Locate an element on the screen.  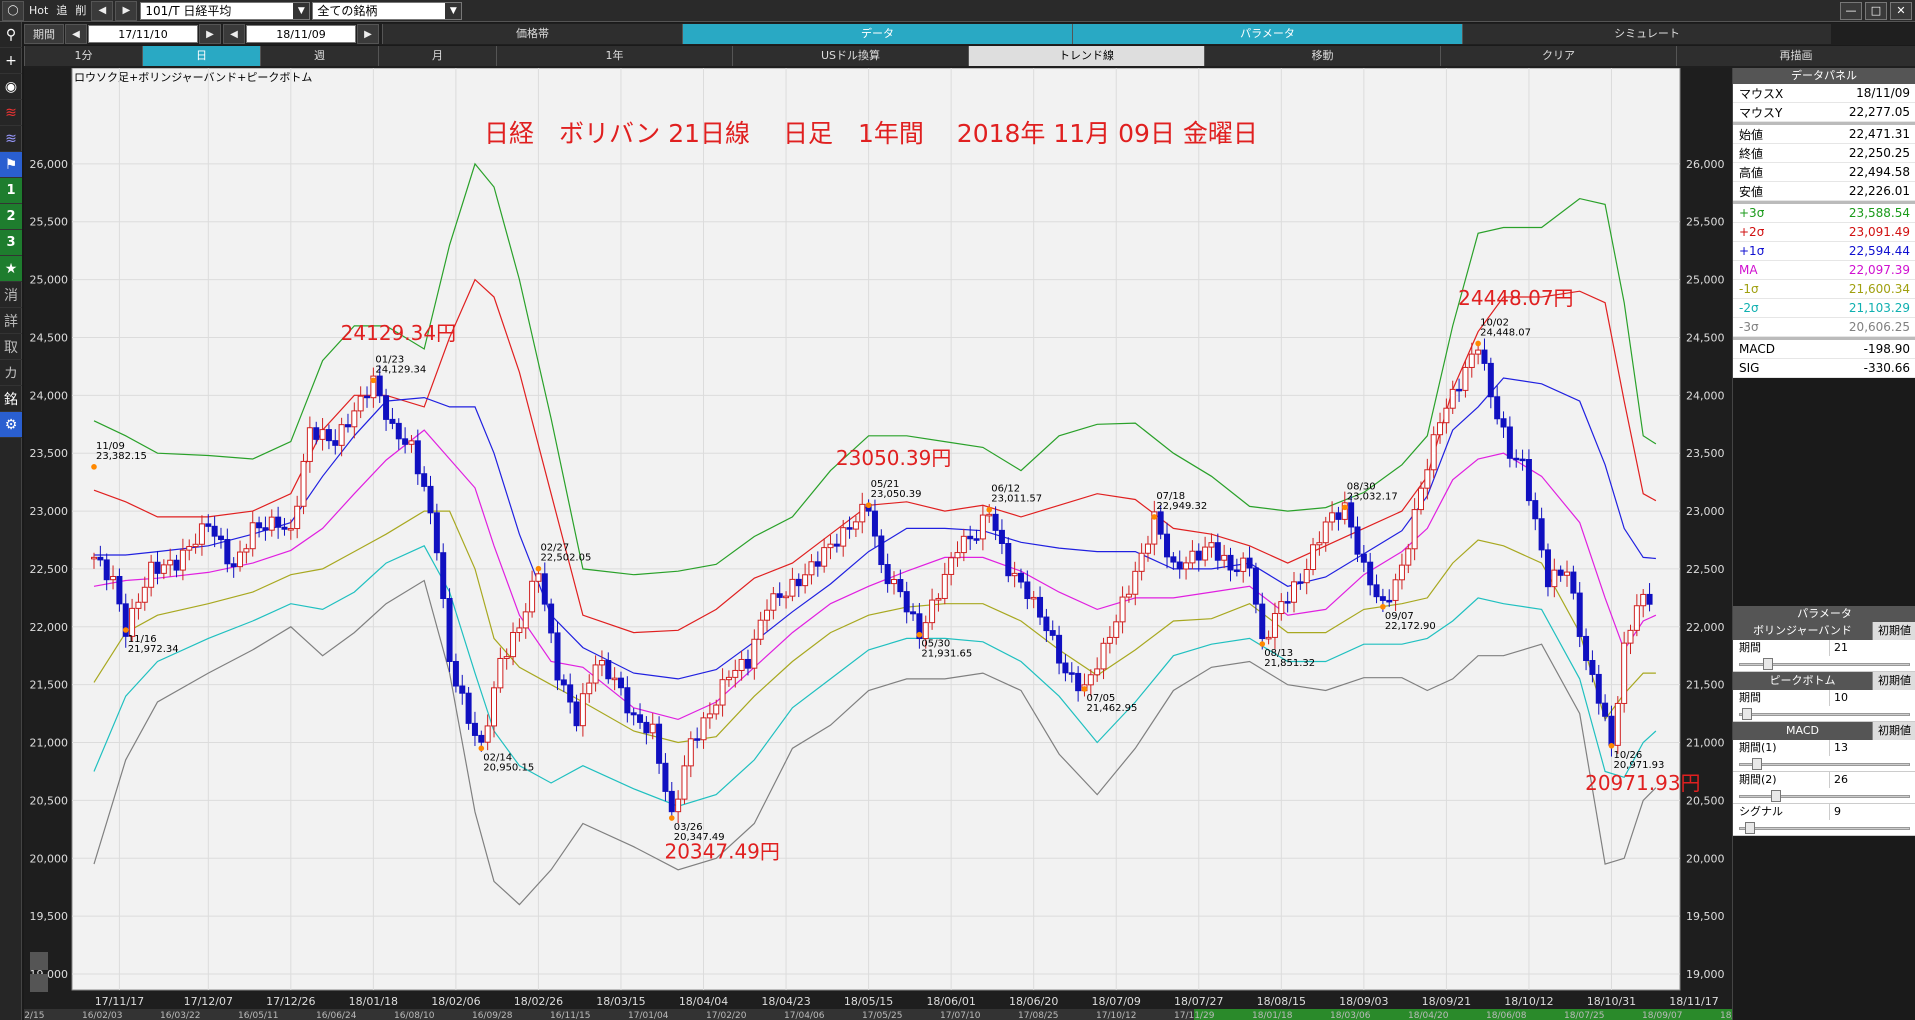
mini-compare-icon is located at coordinates (39, 983).